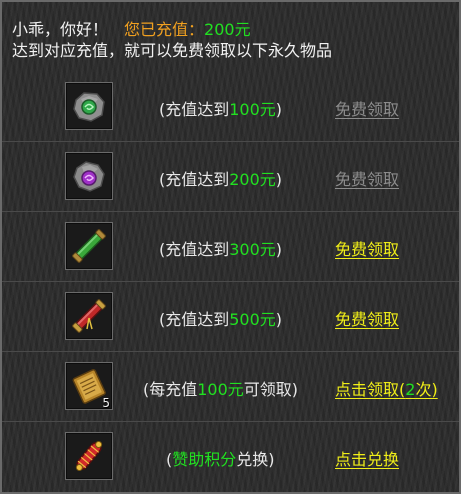 This screenshot has height=494, width=461. I want to click on reward-condition: (赞助积分兑换), so click(220, 459).